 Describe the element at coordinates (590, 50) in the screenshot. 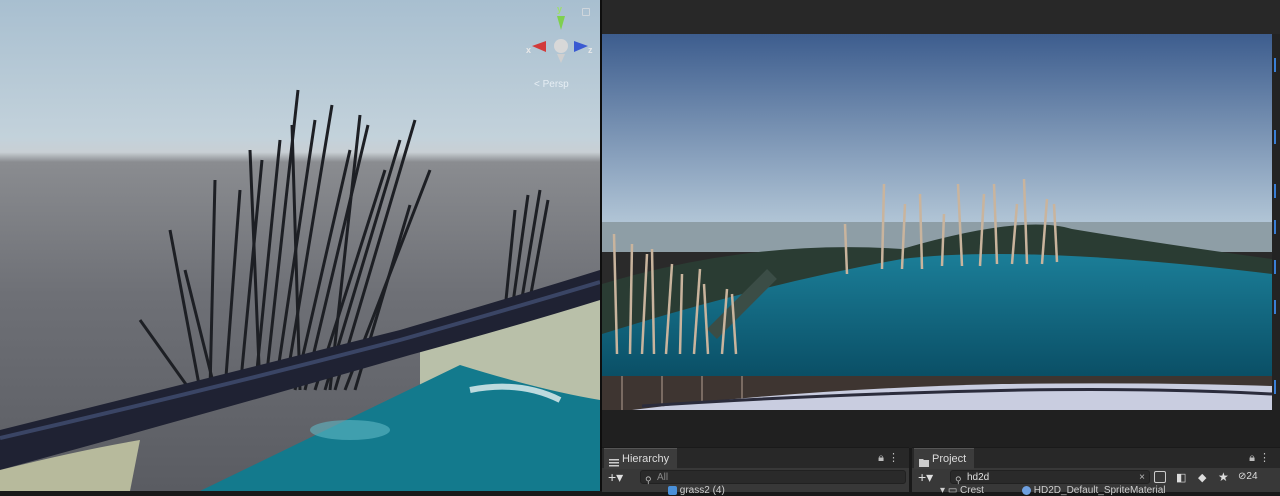

I see `gizmo-z-label: z` at that location.